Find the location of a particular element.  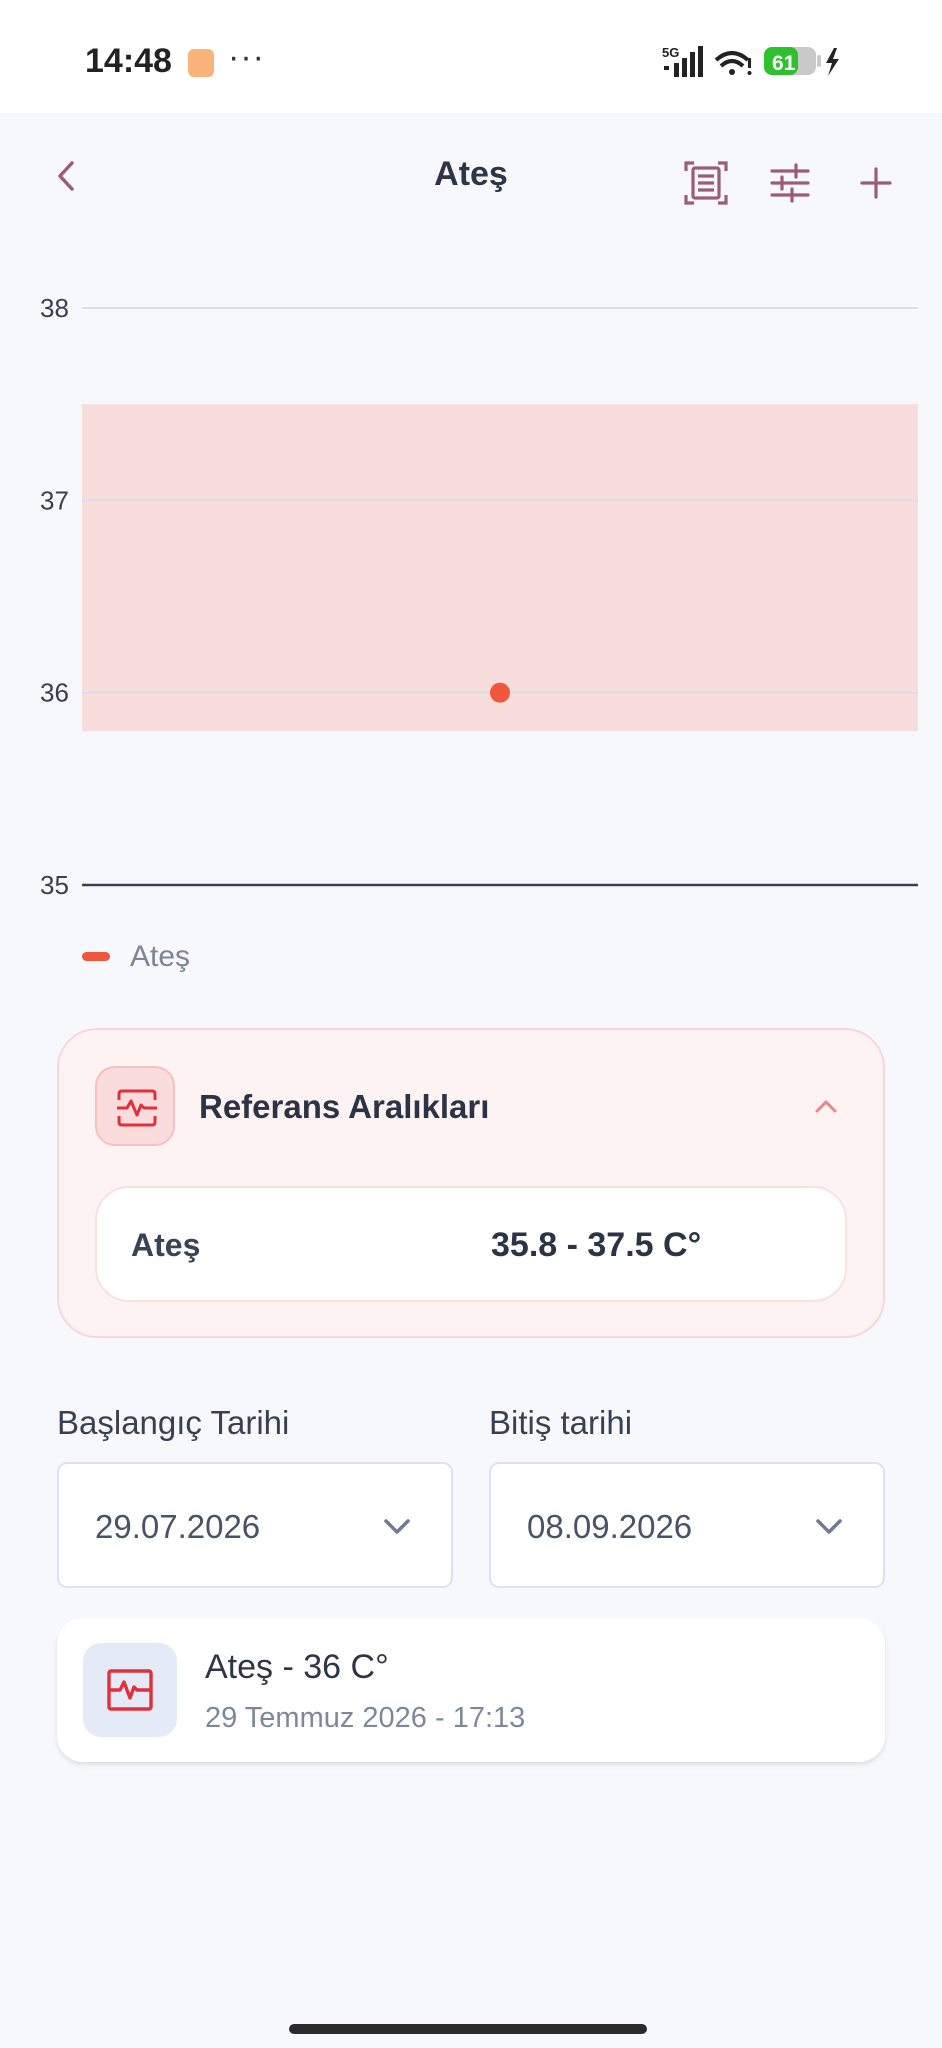

filter-icon is located at coordinates (790, 183).